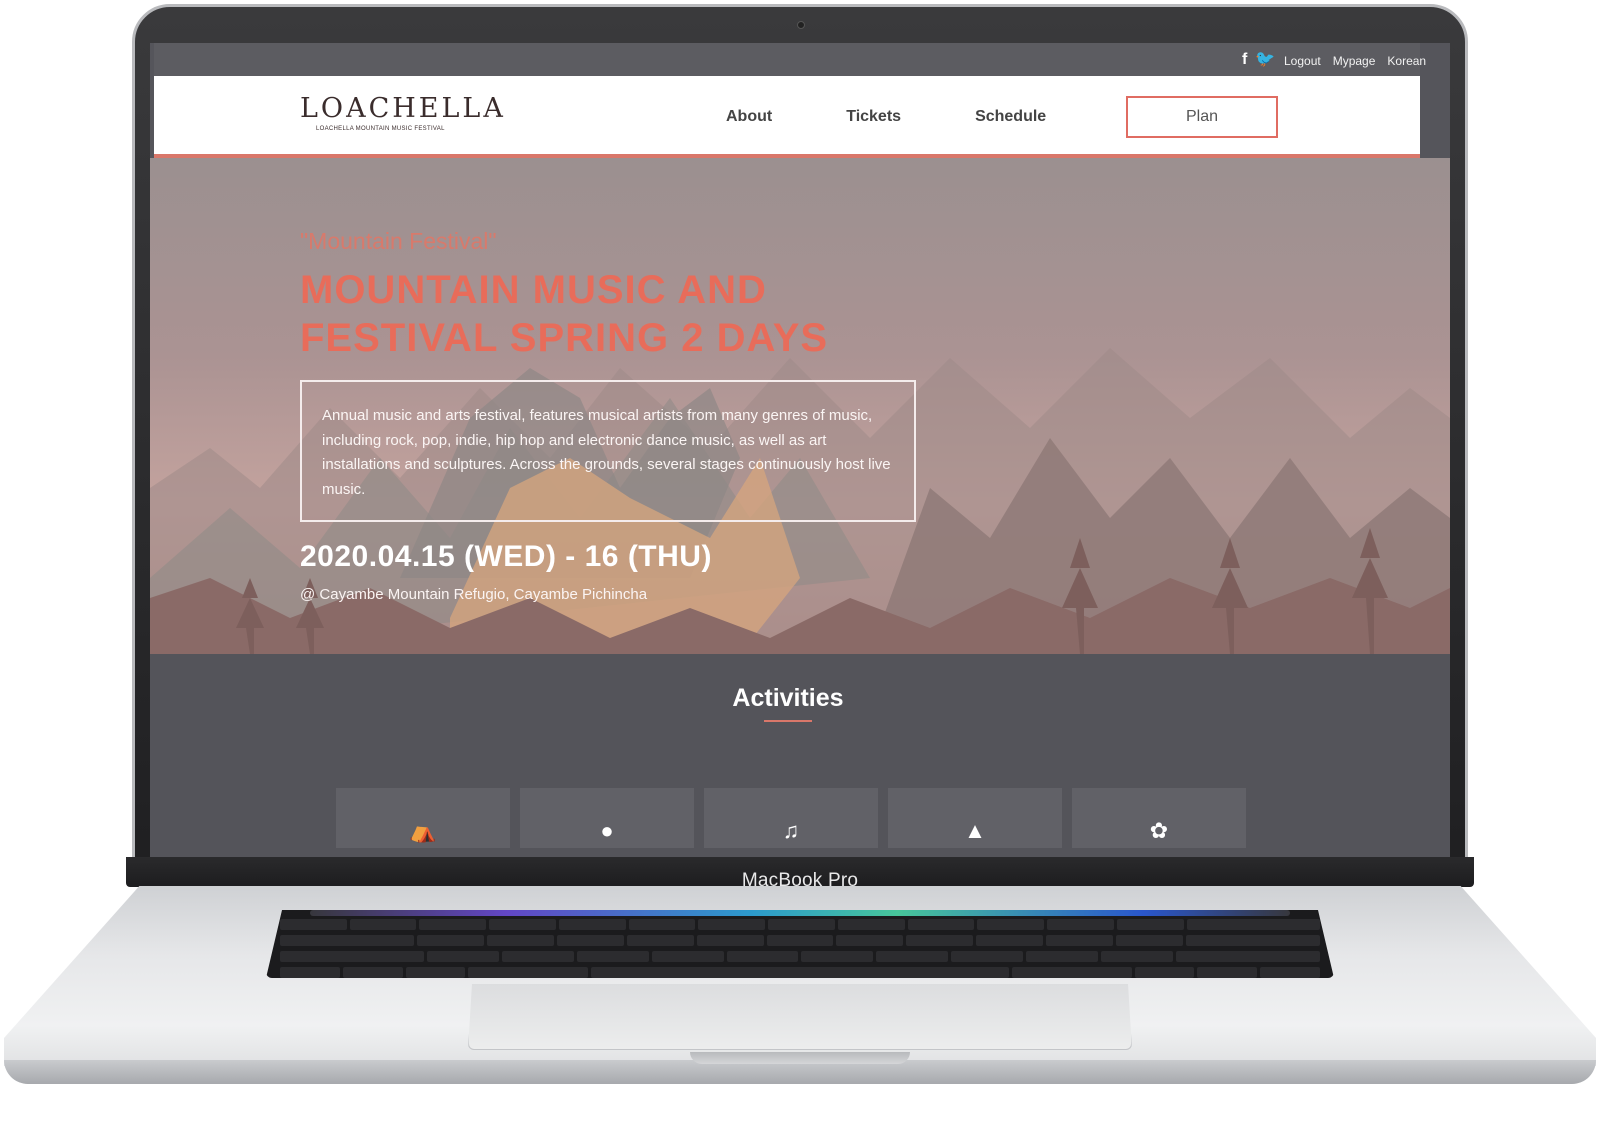  Describe the element at coordinates (800, 913) in the screenshot. I see `touch-bar` at that location.